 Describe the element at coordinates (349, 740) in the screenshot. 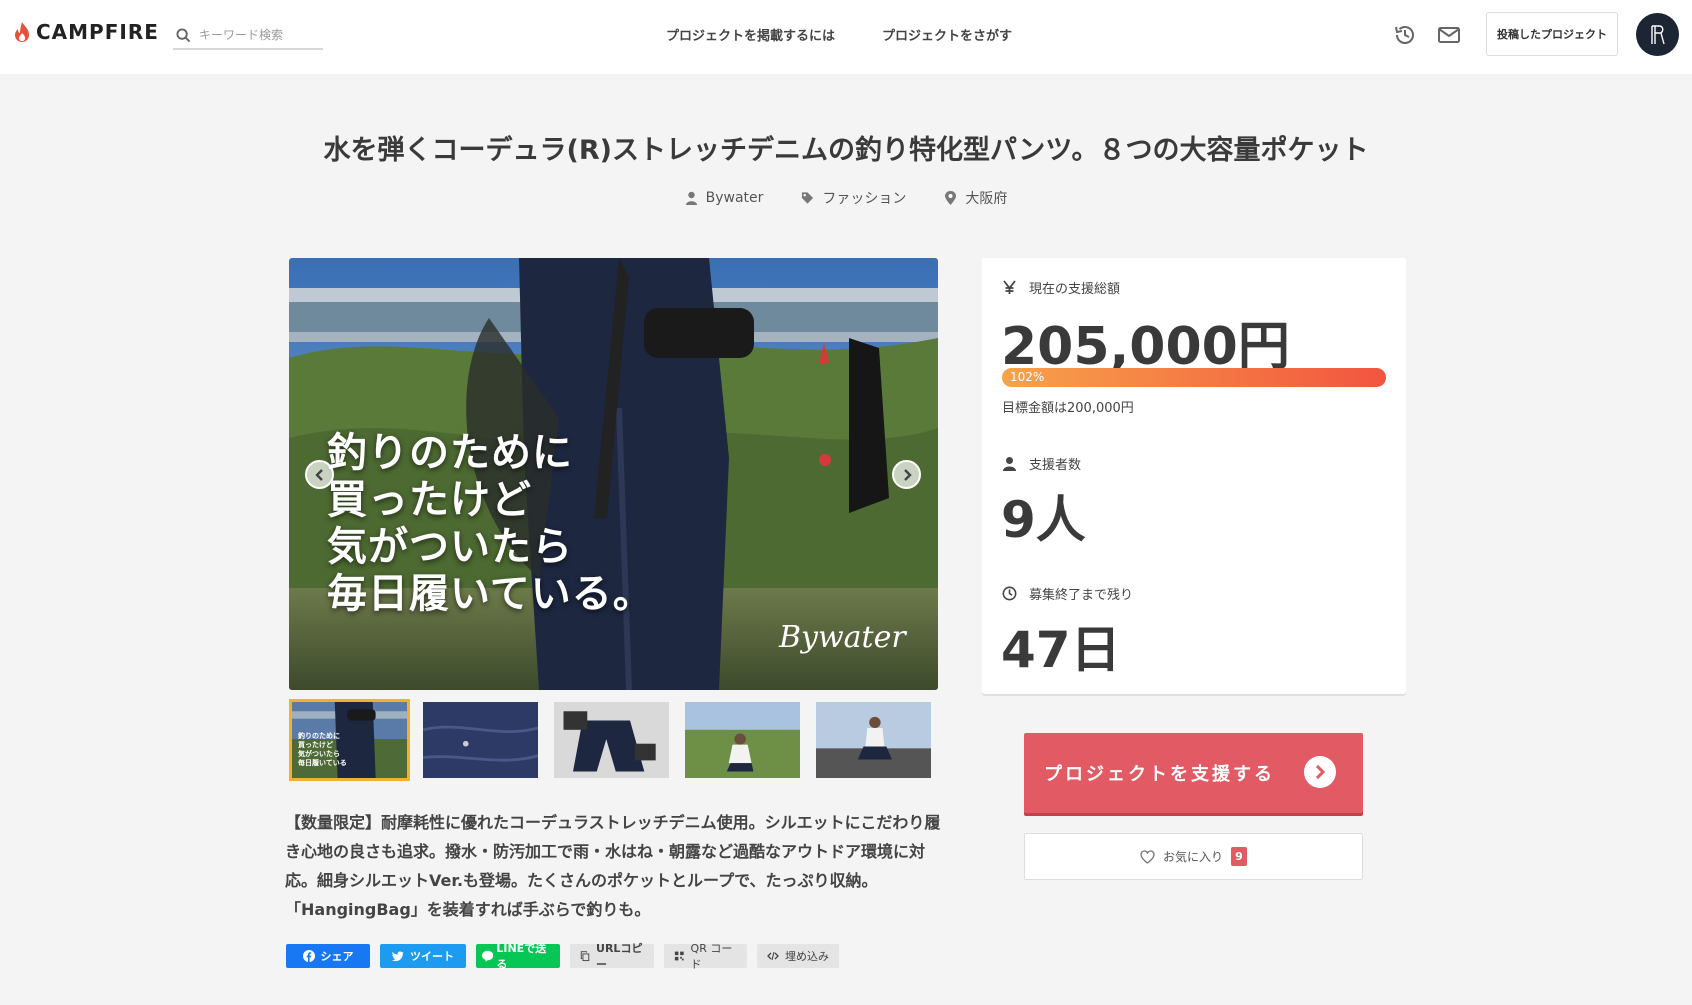

I see `thumbnail-1: 釣りのために 買ったけど 気がついたら 毎日履いている` at that location.